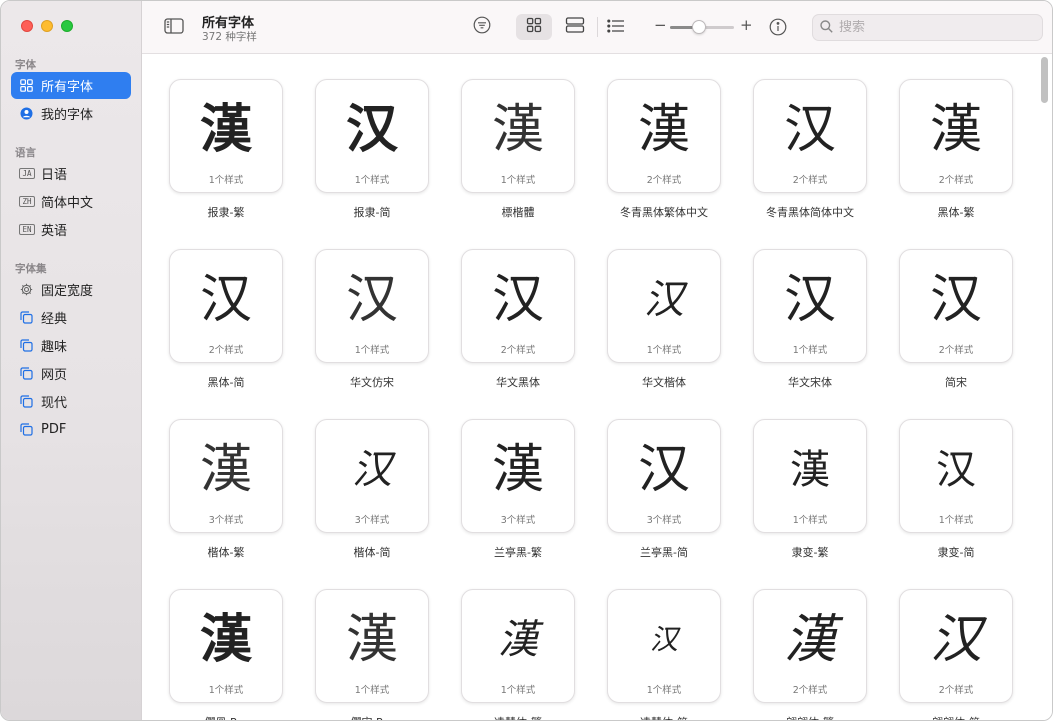  Describe the element at coordinates (71, 401) in the screenshot. I see `sidebar-item-modern: 现代` at that location.